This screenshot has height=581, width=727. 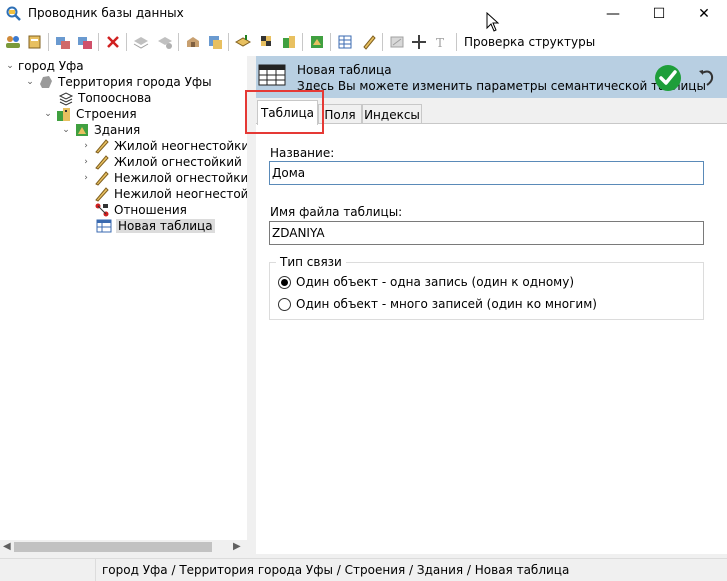 I want to click on relations-icon, so click(x=102, y=210).